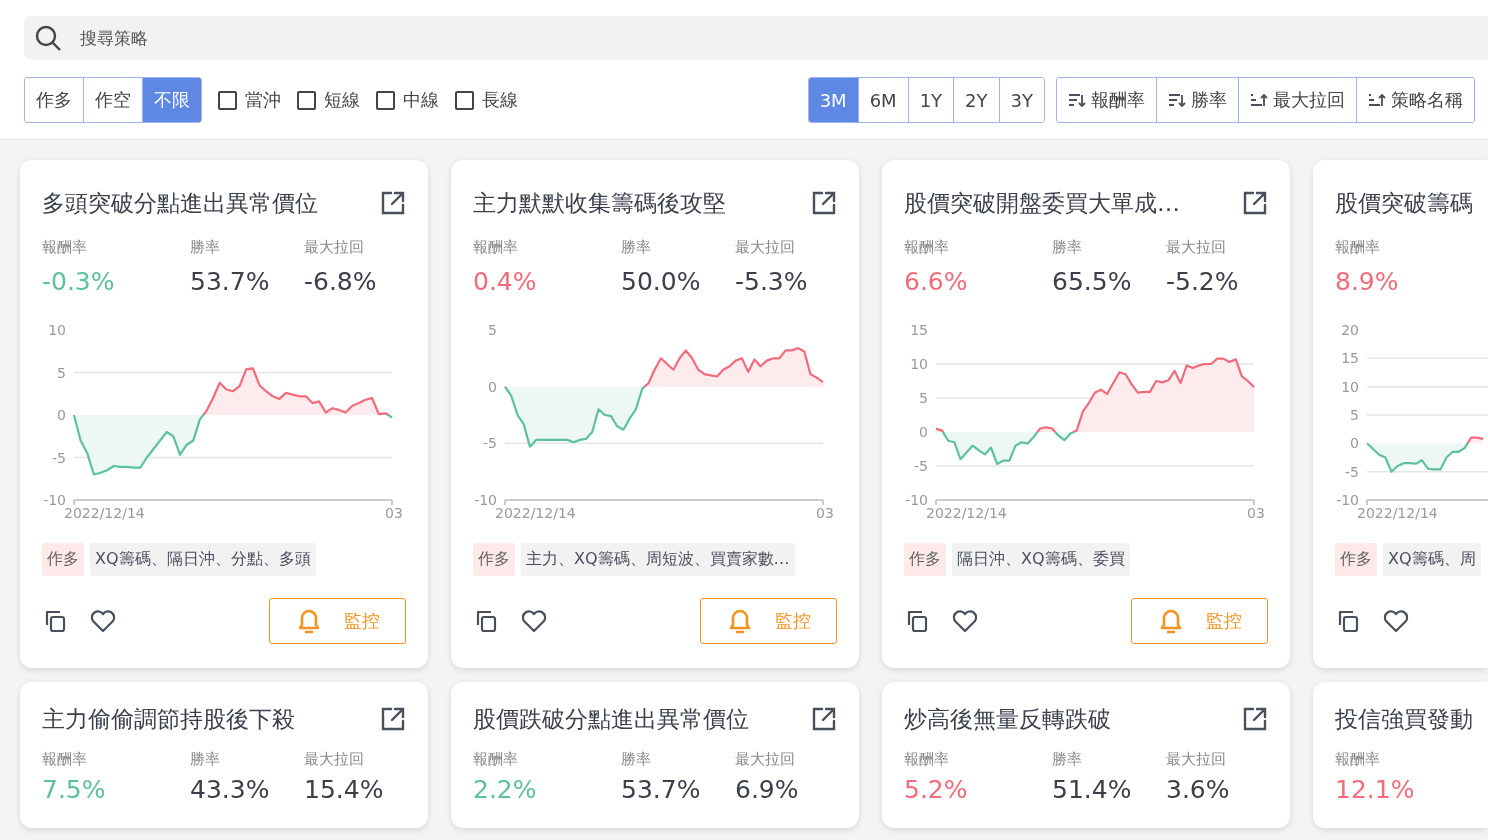  I want to click on stat-value: 65.5%, so click(1092, 281).